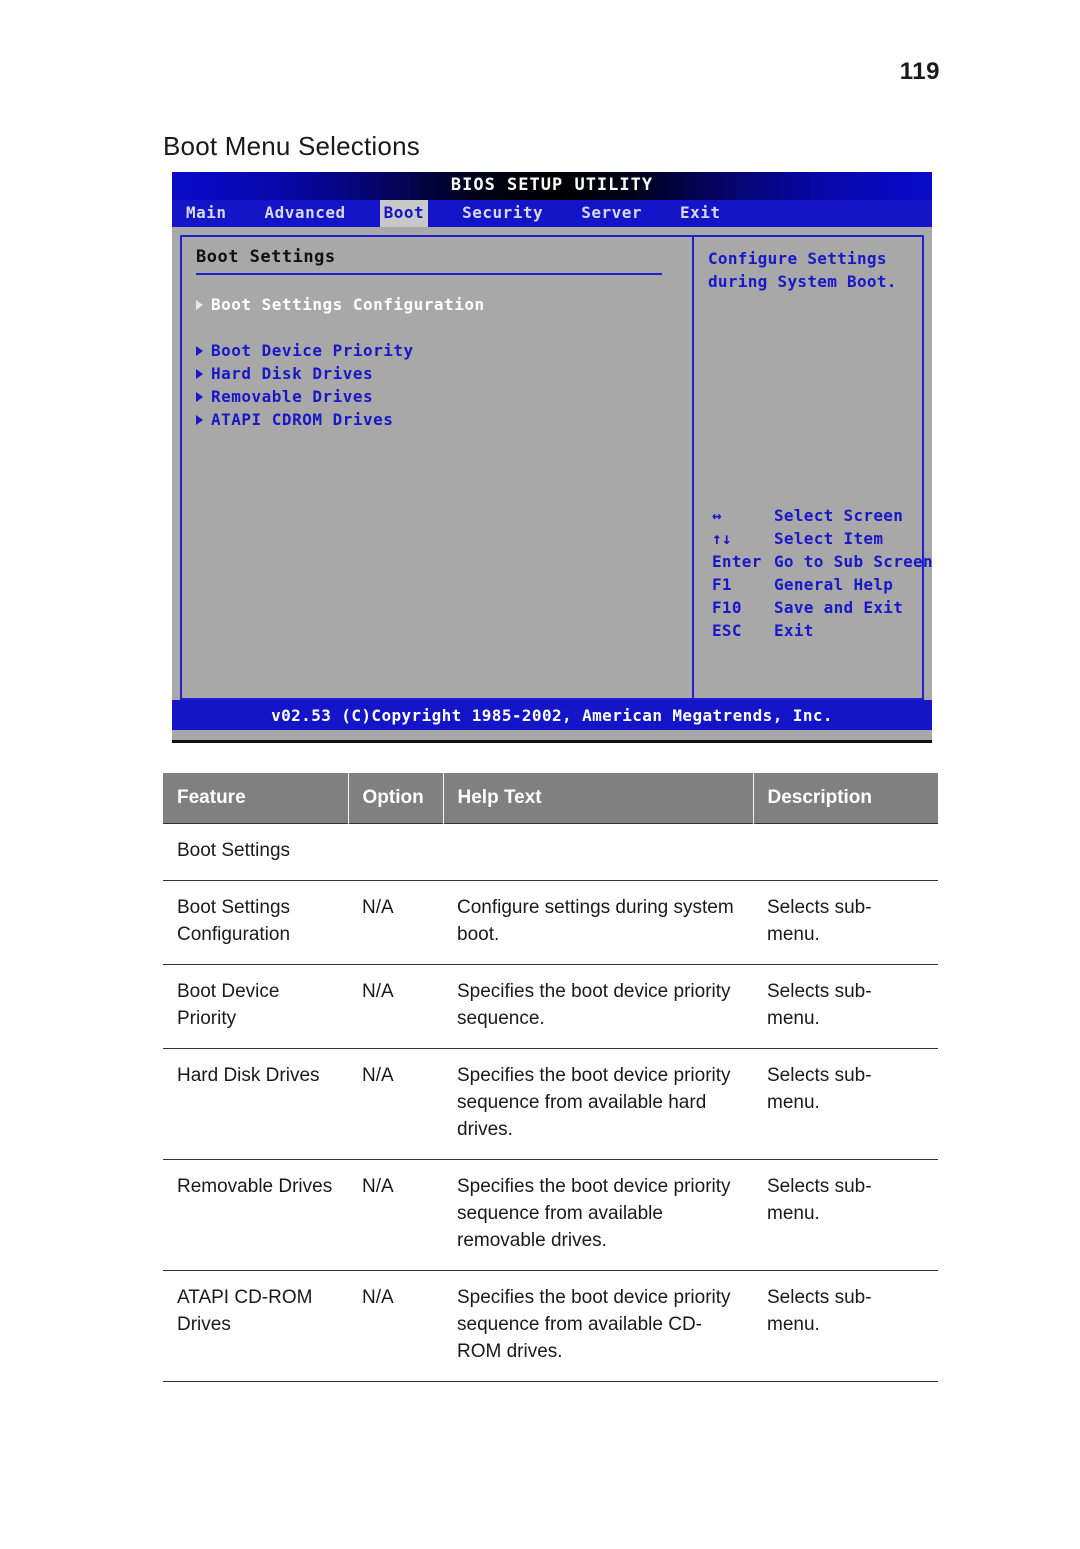 The image size is (1080, 1549). What do you see at coordinates (802, 281) in the screenshot?
I see `bios-help-line-2: during System Boot.` at bounding box center [802, 281].